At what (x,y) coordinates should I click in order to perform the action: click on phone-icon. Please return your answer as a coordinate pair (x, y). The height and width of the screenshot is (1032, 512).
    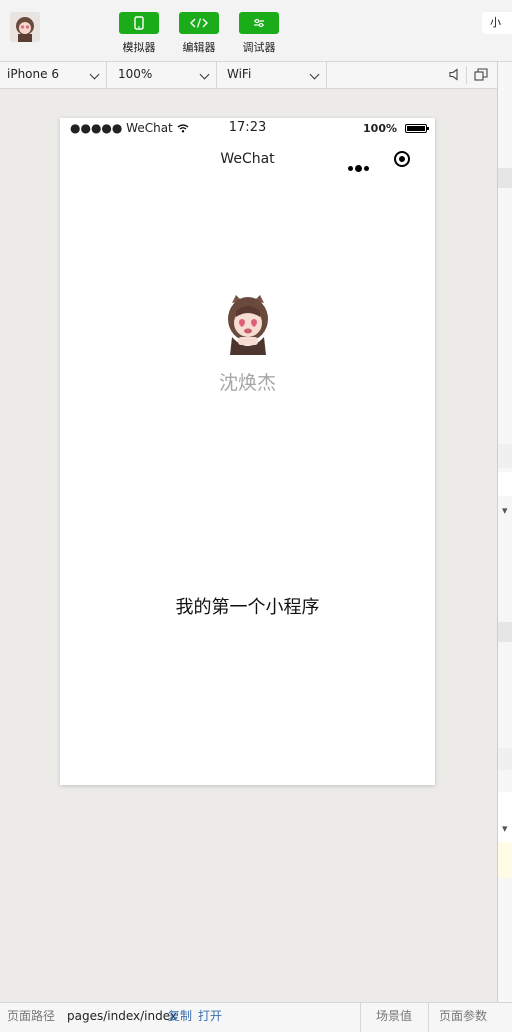
    Looking at the image, I should click on (139, 23).